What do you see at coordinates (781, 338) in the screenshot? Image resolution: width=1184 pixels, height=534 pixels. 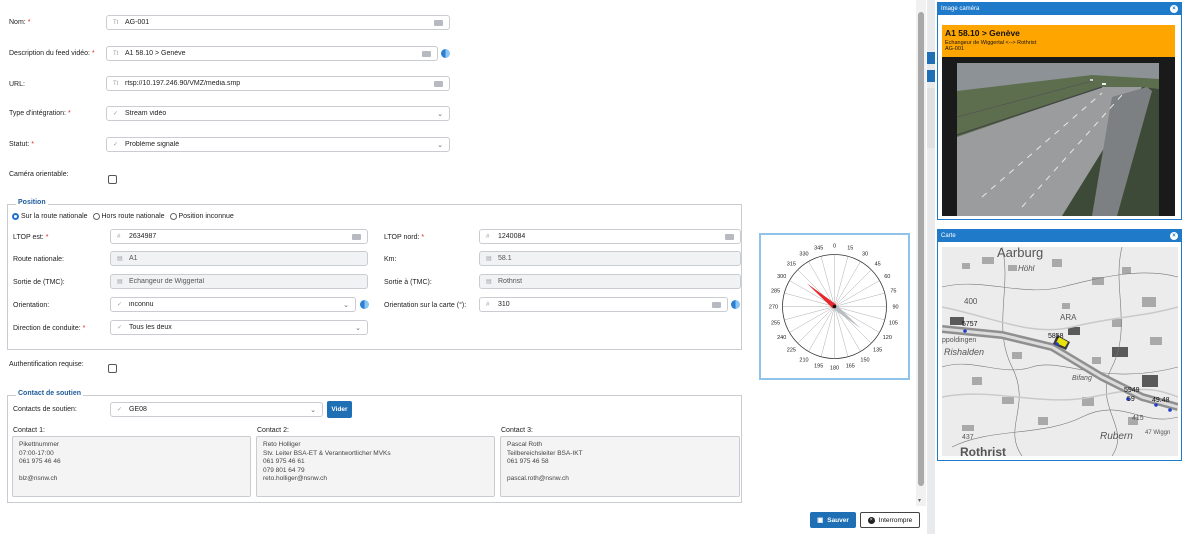 I see `compass-label: 240` at bounding box center [781, 338].